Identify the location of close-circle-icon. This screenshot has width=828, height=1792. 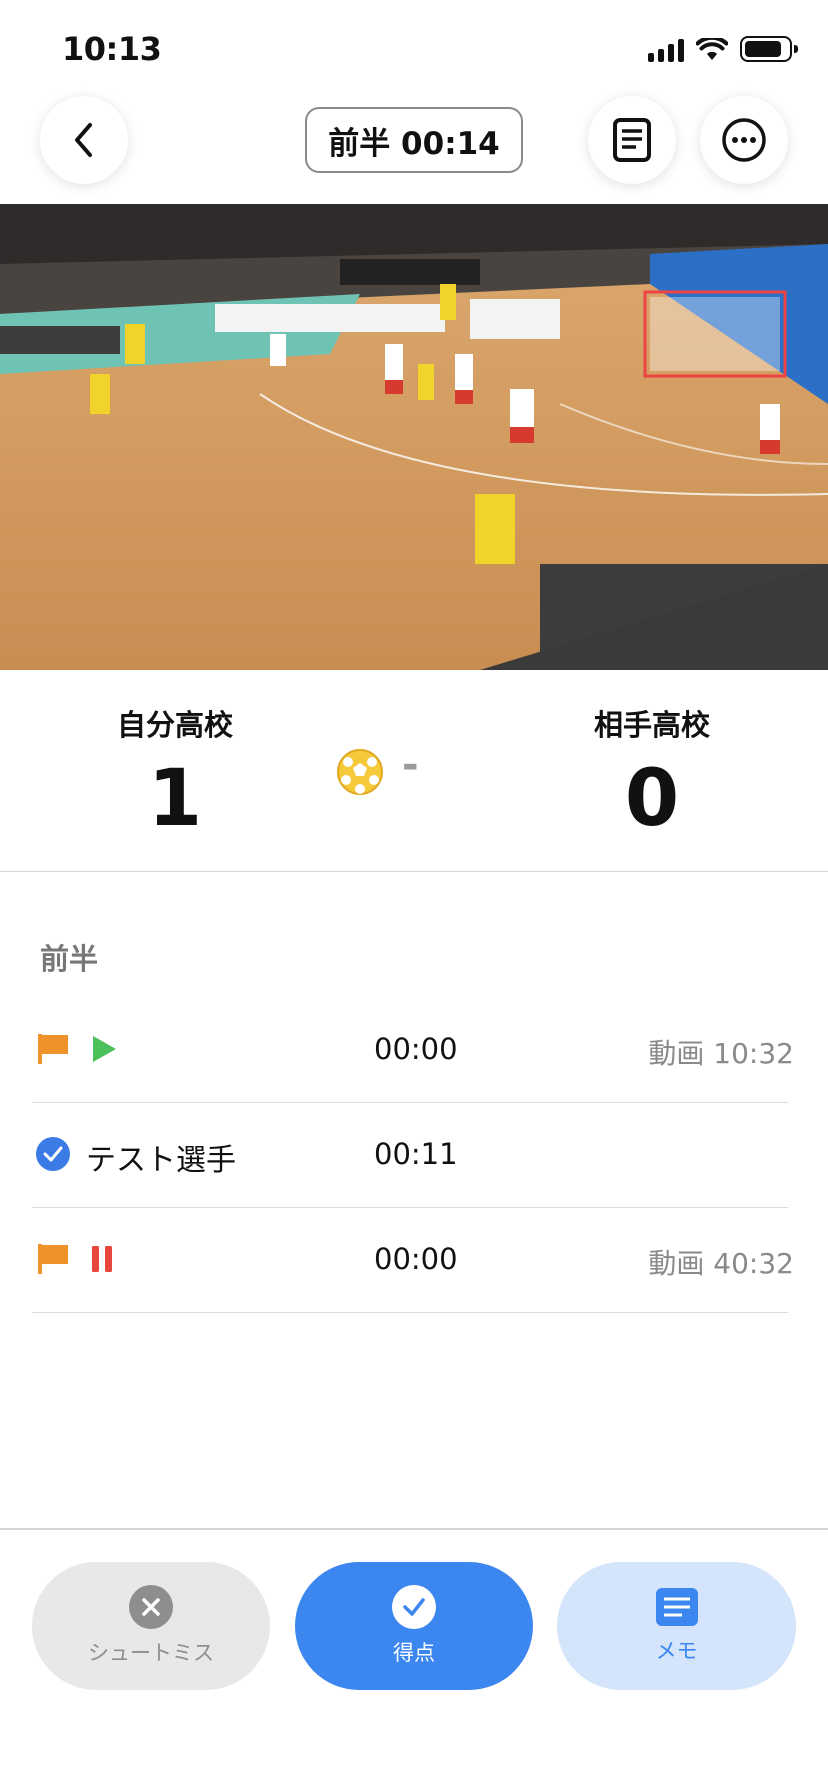
(151, 1607).